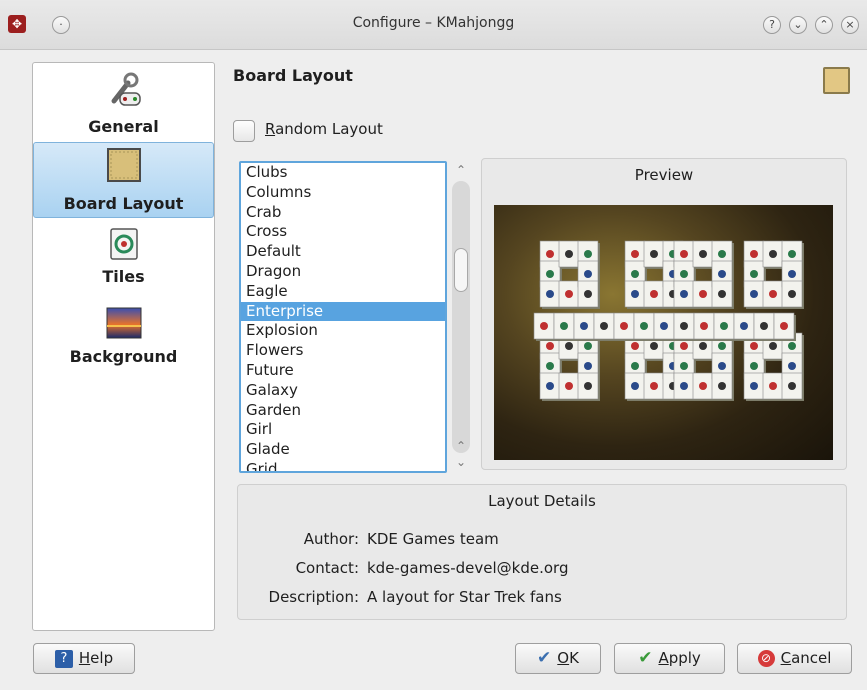 Image resolution: width=867 pixels, height=690 pixels. What do you see at coordinates (63, 658) in the screenshot?
I see `help-book-icon: ?` at bounding box center [63, 658].